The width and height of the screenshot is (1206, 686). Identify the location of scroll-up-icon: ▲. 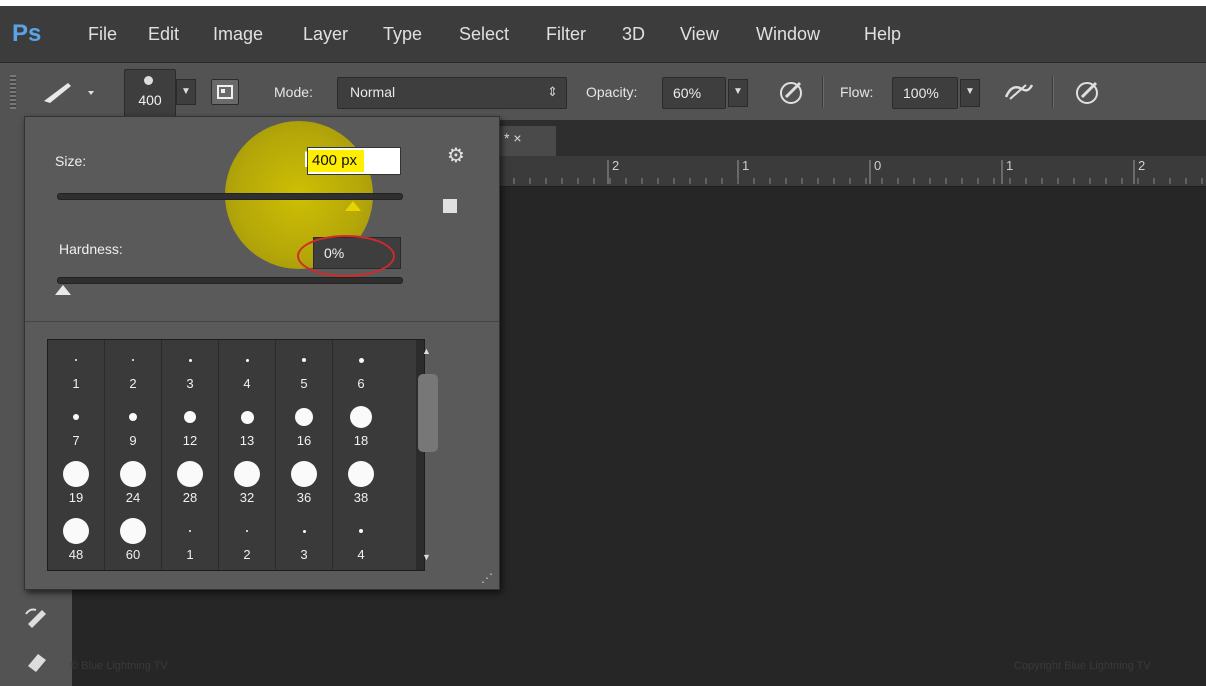
(426, 351).